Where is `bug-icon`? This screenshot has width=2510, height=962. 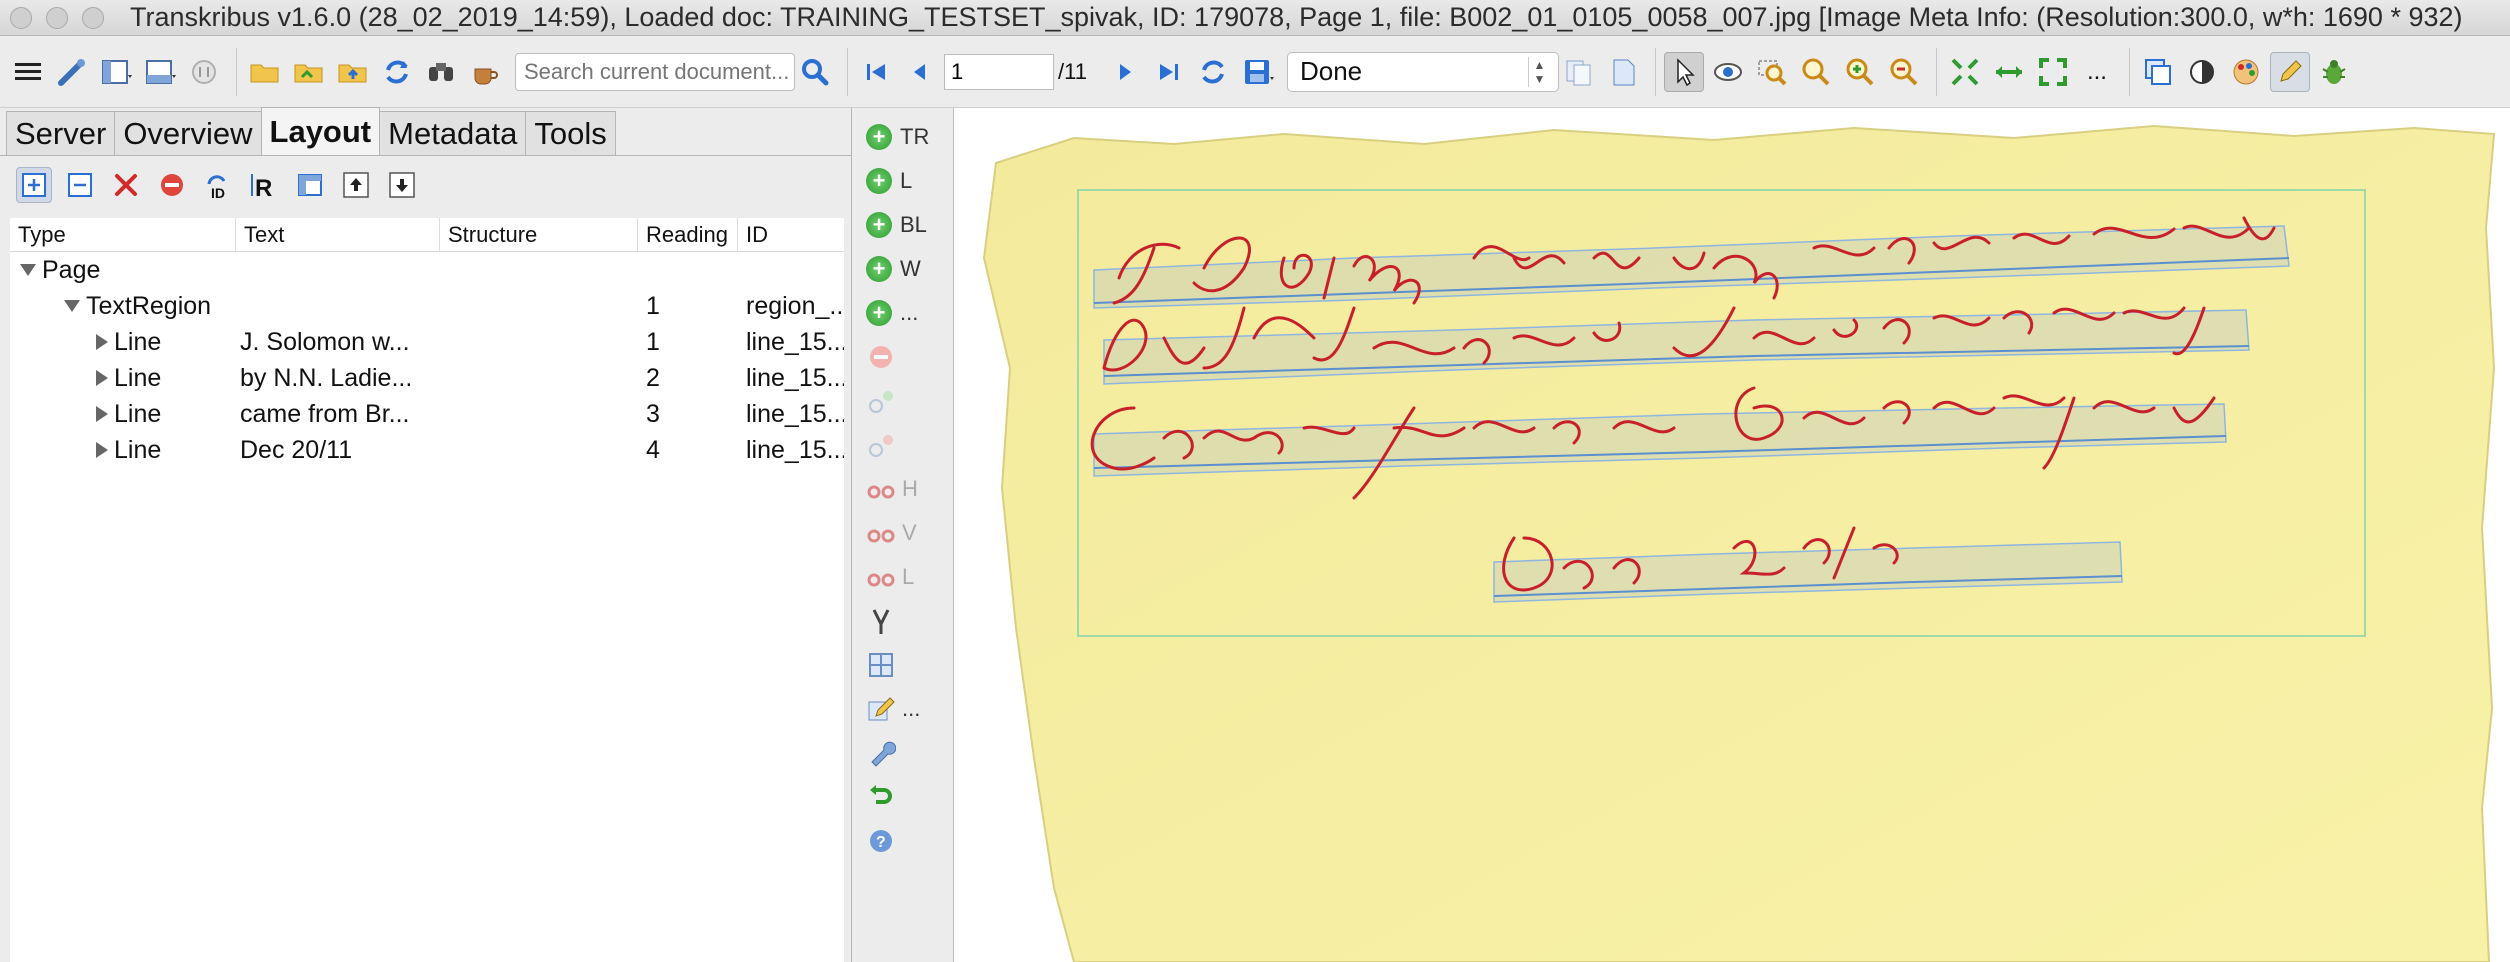
bug-icon is located at coordinates (2334, 72).